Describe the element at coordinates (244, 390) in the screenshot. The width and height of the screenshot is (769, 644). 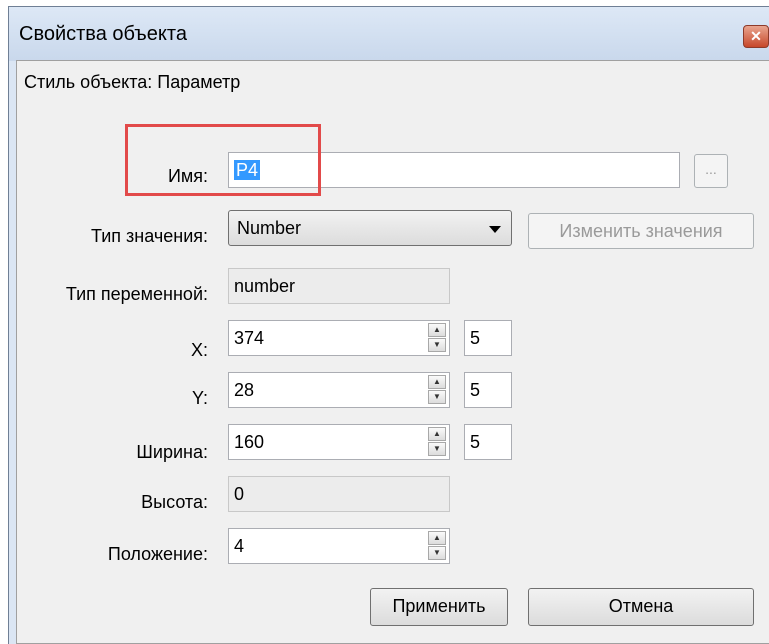
I see `y-input-value: 28` at that location.